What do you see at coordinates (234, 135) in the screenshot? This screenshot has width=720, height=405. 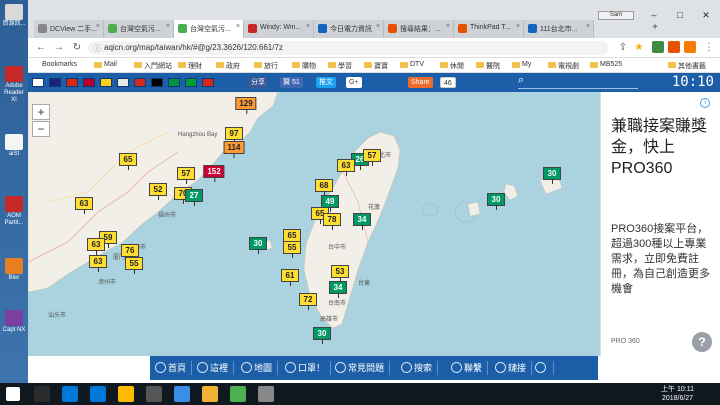 I see `aqi-station-marker: 97` at bounding box center [234, 135].